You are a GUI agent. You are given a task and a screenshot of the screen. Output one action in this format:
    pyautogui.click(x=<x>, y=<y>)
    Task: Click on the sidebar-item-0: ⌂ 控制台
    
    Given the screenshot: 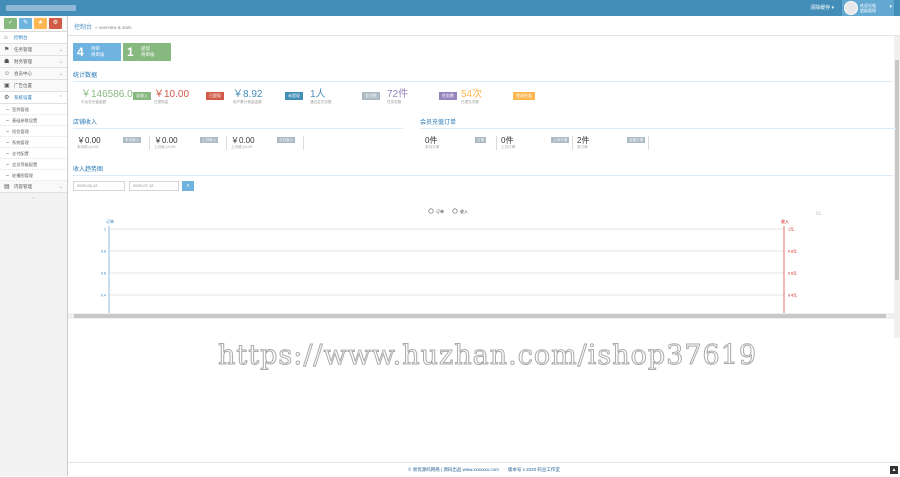 What is the action you would take?
    pyautogui.click(x=33, y=38)
    